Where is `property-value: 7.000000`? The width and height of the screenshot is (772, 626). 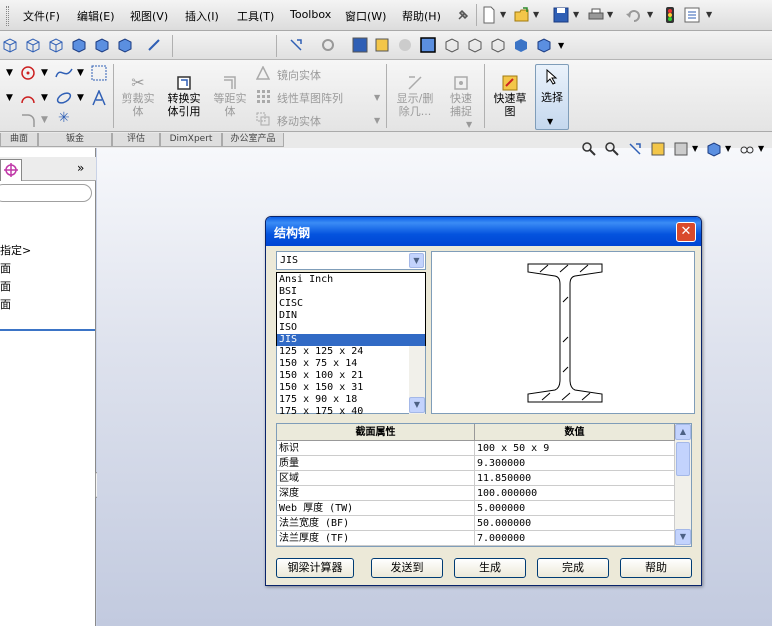 property-value: 7.000000 is located at coordinates (575, 538).